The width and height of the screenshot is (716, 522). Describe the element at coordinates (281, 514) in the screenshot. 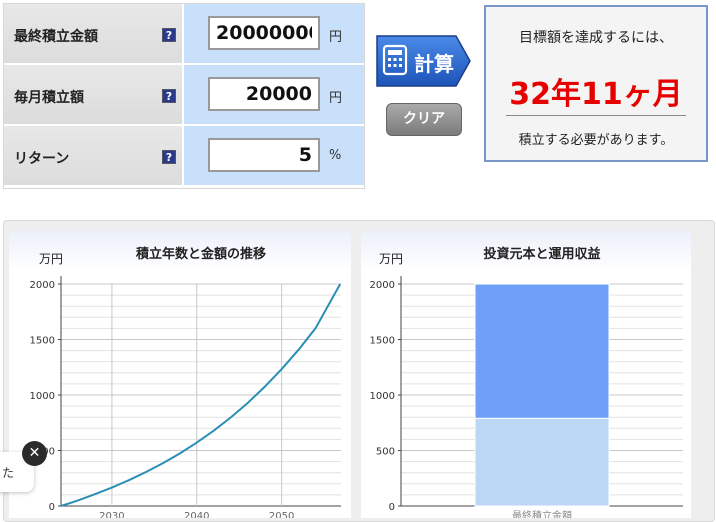

I see `x-tick-label: 2050` at that location.